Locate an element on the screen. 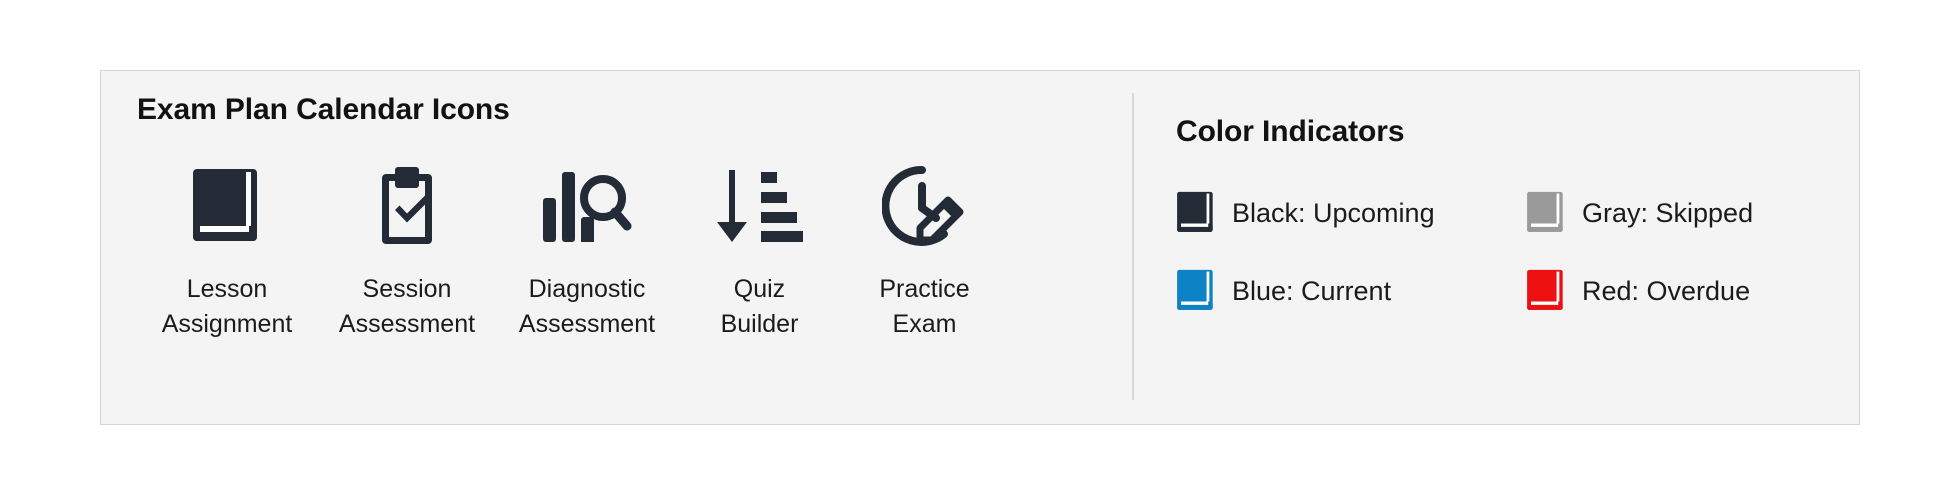 The height and width of the screenshot is (502, 1960). icon-legend-label: Lesson Assignment is located at coordinates (227, 306).